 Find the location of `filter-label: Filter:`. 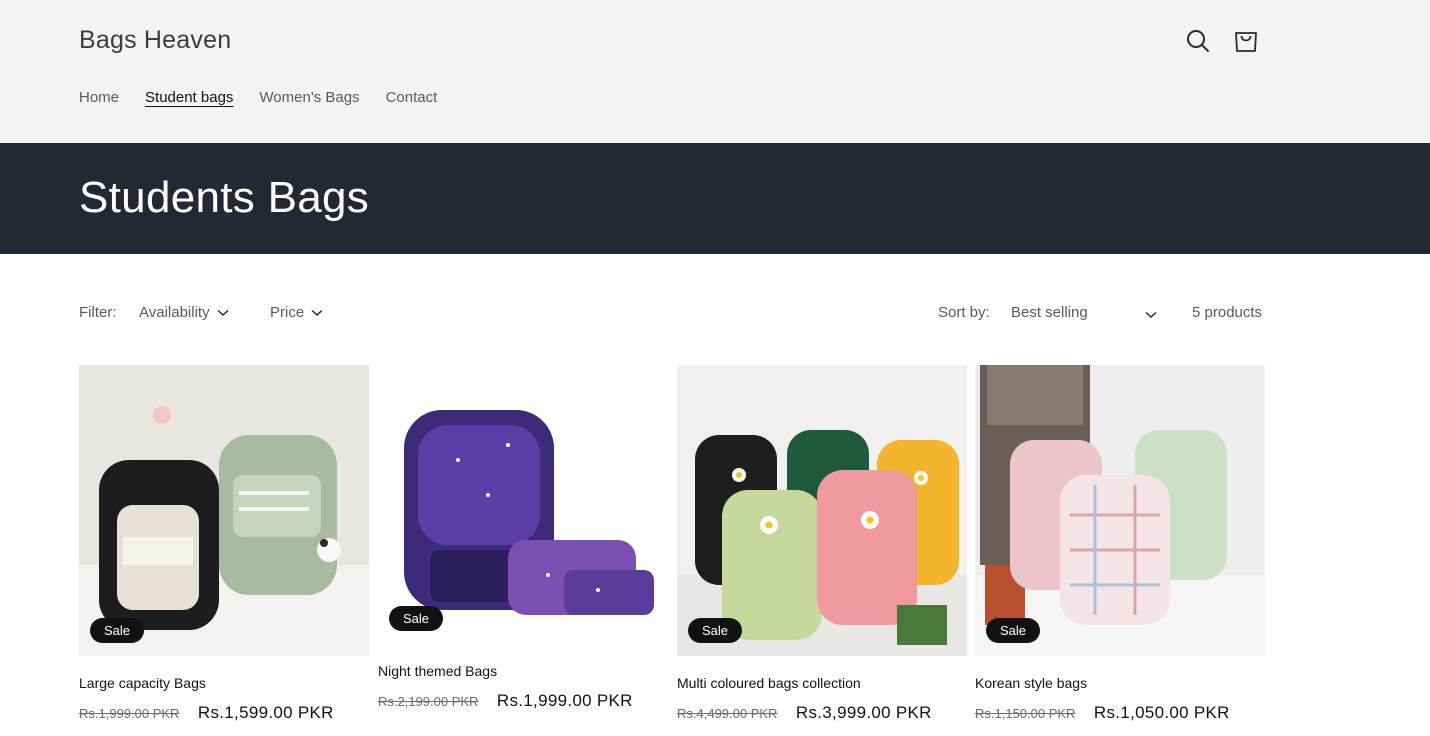

filter-label: Filter: is located at coordinates (98, 312).